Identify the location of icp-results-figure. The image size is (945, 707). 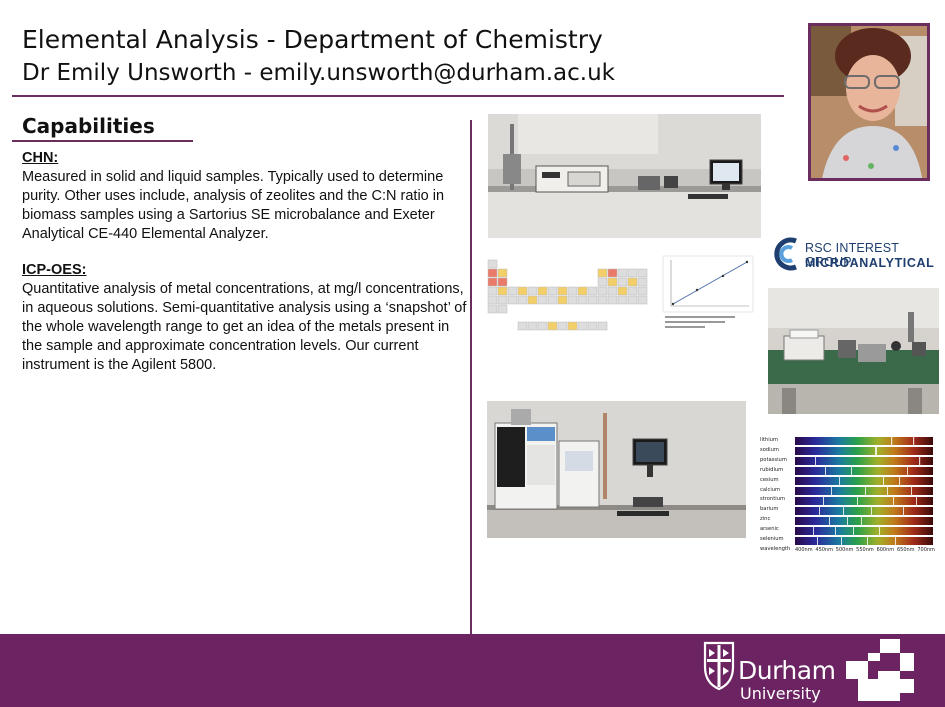
(622, 295).